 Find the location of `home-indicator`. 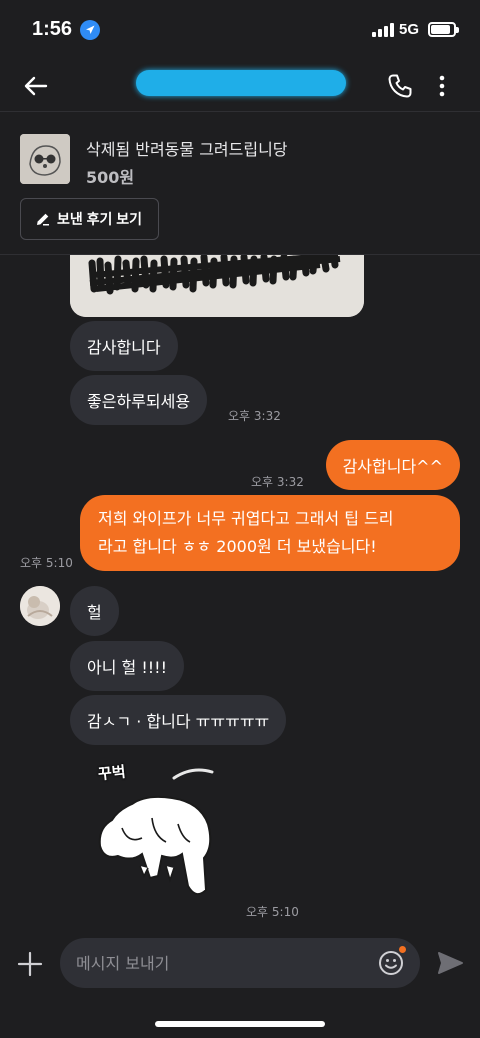

home-indicator is located at coordinates (240, 1024).